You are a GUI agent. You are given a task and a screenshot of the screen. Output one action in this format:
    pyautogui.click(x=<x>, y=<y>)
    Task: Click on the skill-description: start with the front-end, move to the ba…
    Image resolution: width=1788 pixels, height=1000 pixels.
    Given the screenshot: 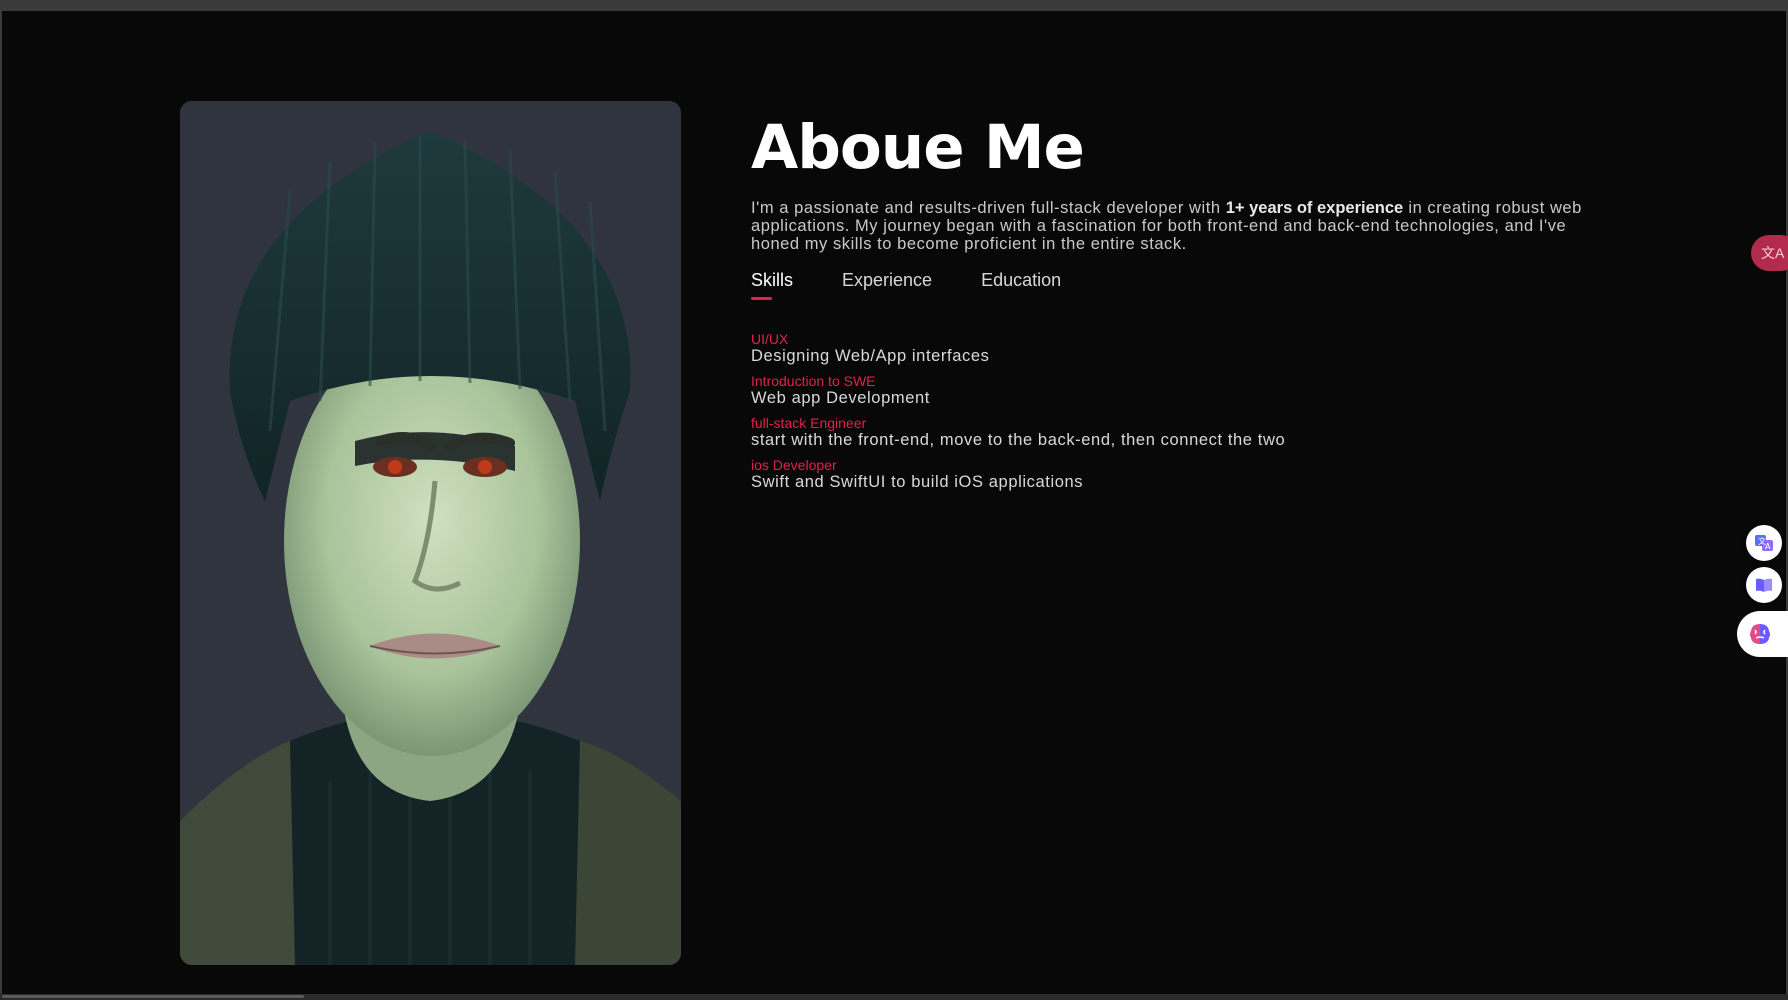 What is the action you would take?
    pyautogui.click(x=1018, y=440)
    